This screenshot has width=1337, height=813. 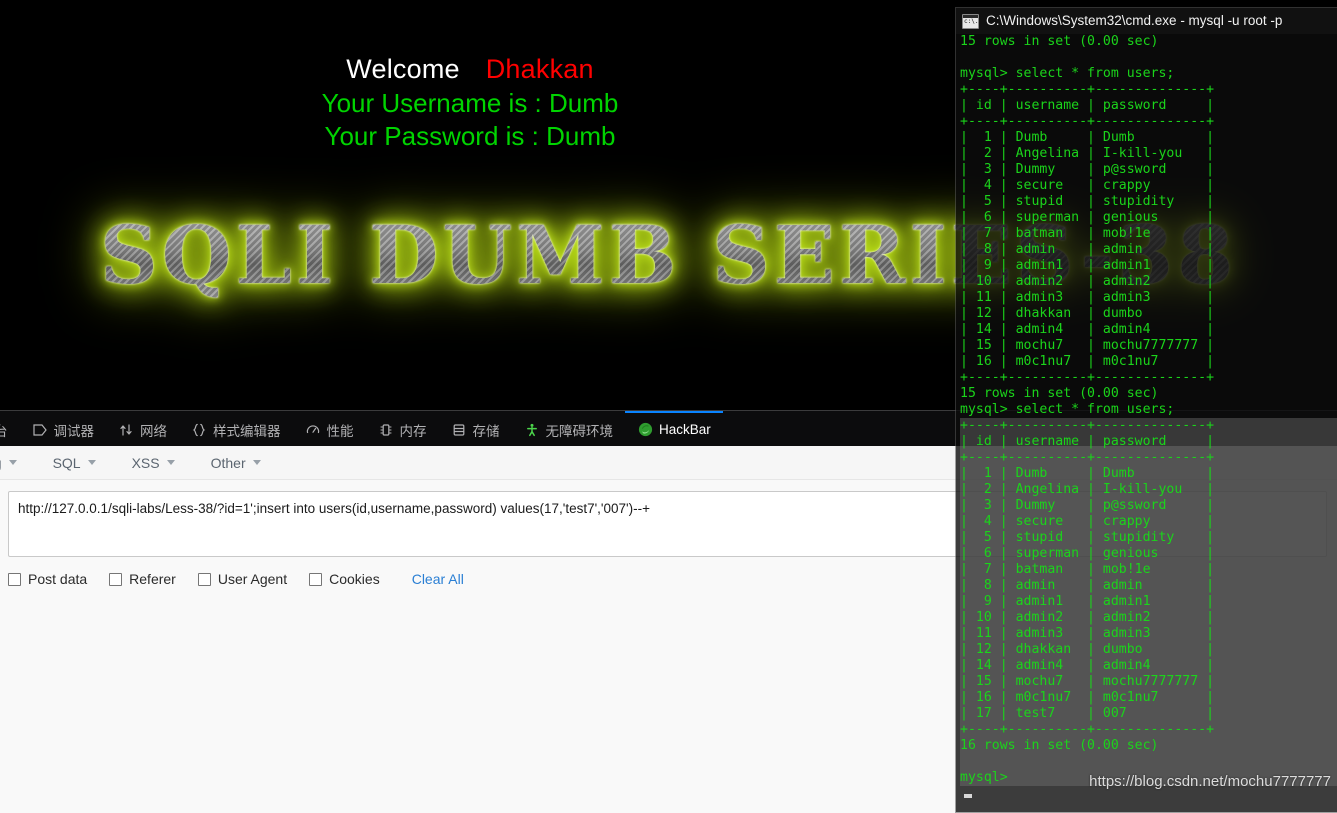 I want to click on tab-debugger: 调试器, so click(x=63, y=428).